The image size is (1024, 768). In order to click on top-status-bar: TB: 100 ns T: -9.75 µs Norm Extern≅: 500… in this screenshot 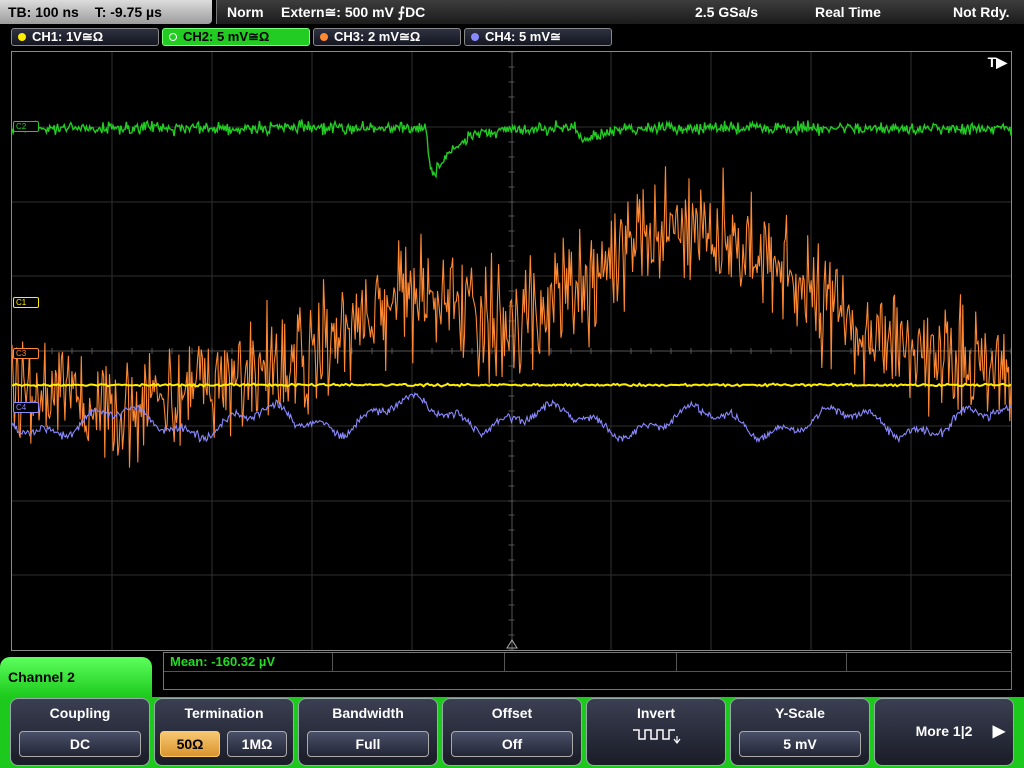, I will do `click(512, 12)`.